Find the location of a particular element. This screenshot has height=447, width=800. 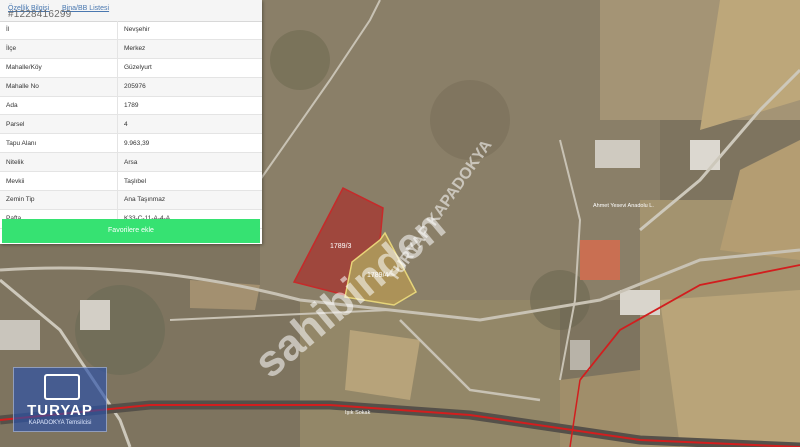

map-label-university: Ahmet Yesevi Anadolu L. is located at coordinates (623, 206).